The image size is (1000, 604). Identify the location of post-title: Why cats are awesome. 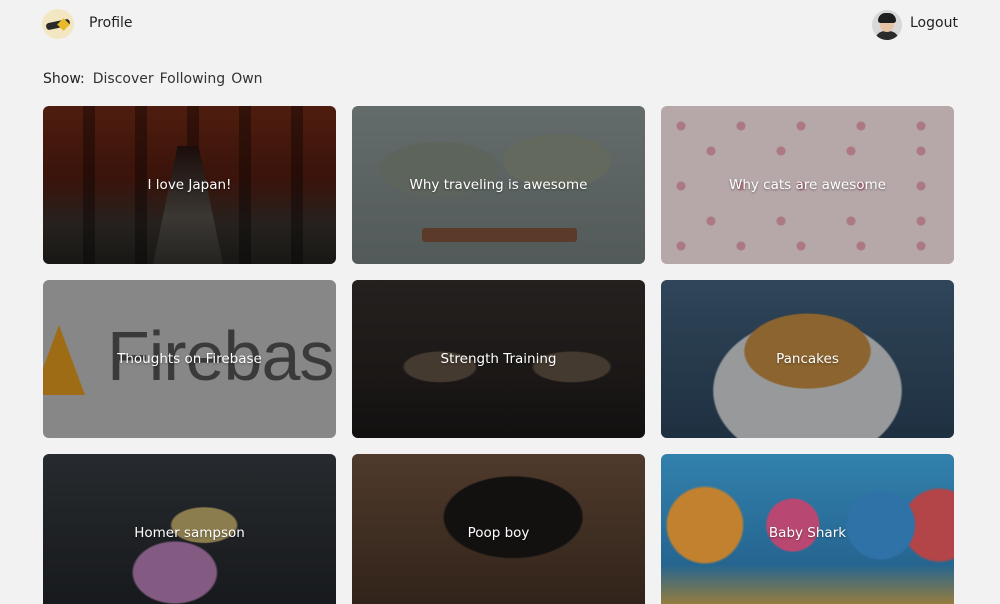
(807, 185).